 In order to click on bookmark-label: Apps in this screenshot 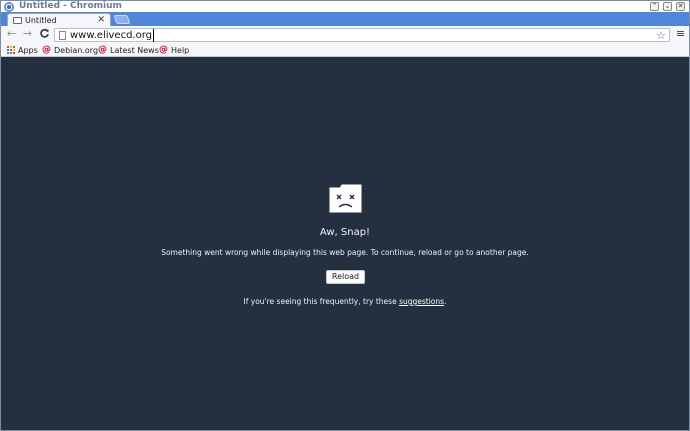, I will do `click(28, 50)`.